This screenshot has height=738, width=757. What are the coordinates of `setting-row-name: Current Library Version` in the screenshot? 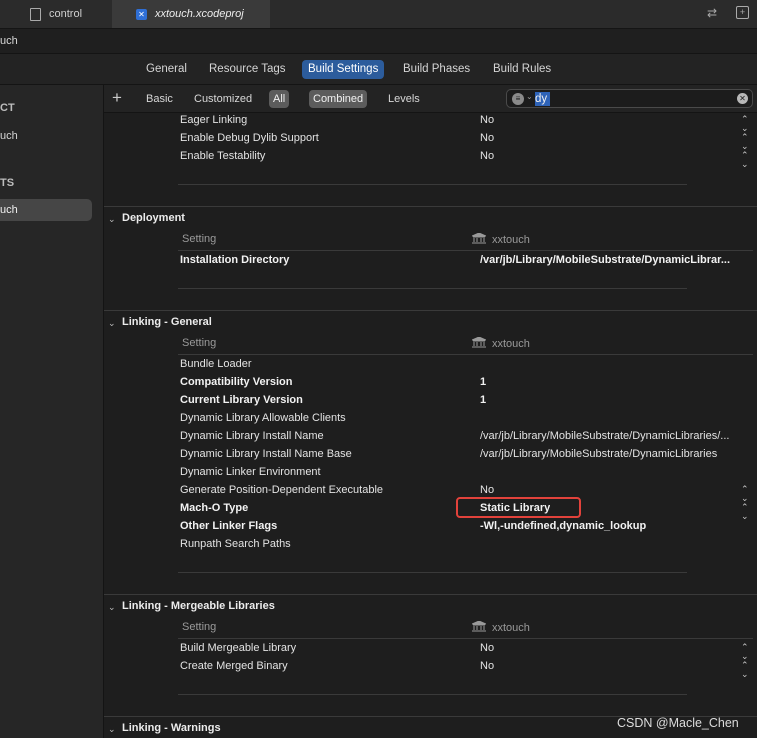 It's located at (241, 400).